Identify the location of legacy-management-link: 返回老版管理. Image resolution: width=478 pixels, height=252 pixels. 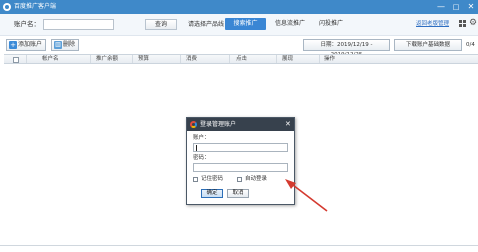
(432, 24).